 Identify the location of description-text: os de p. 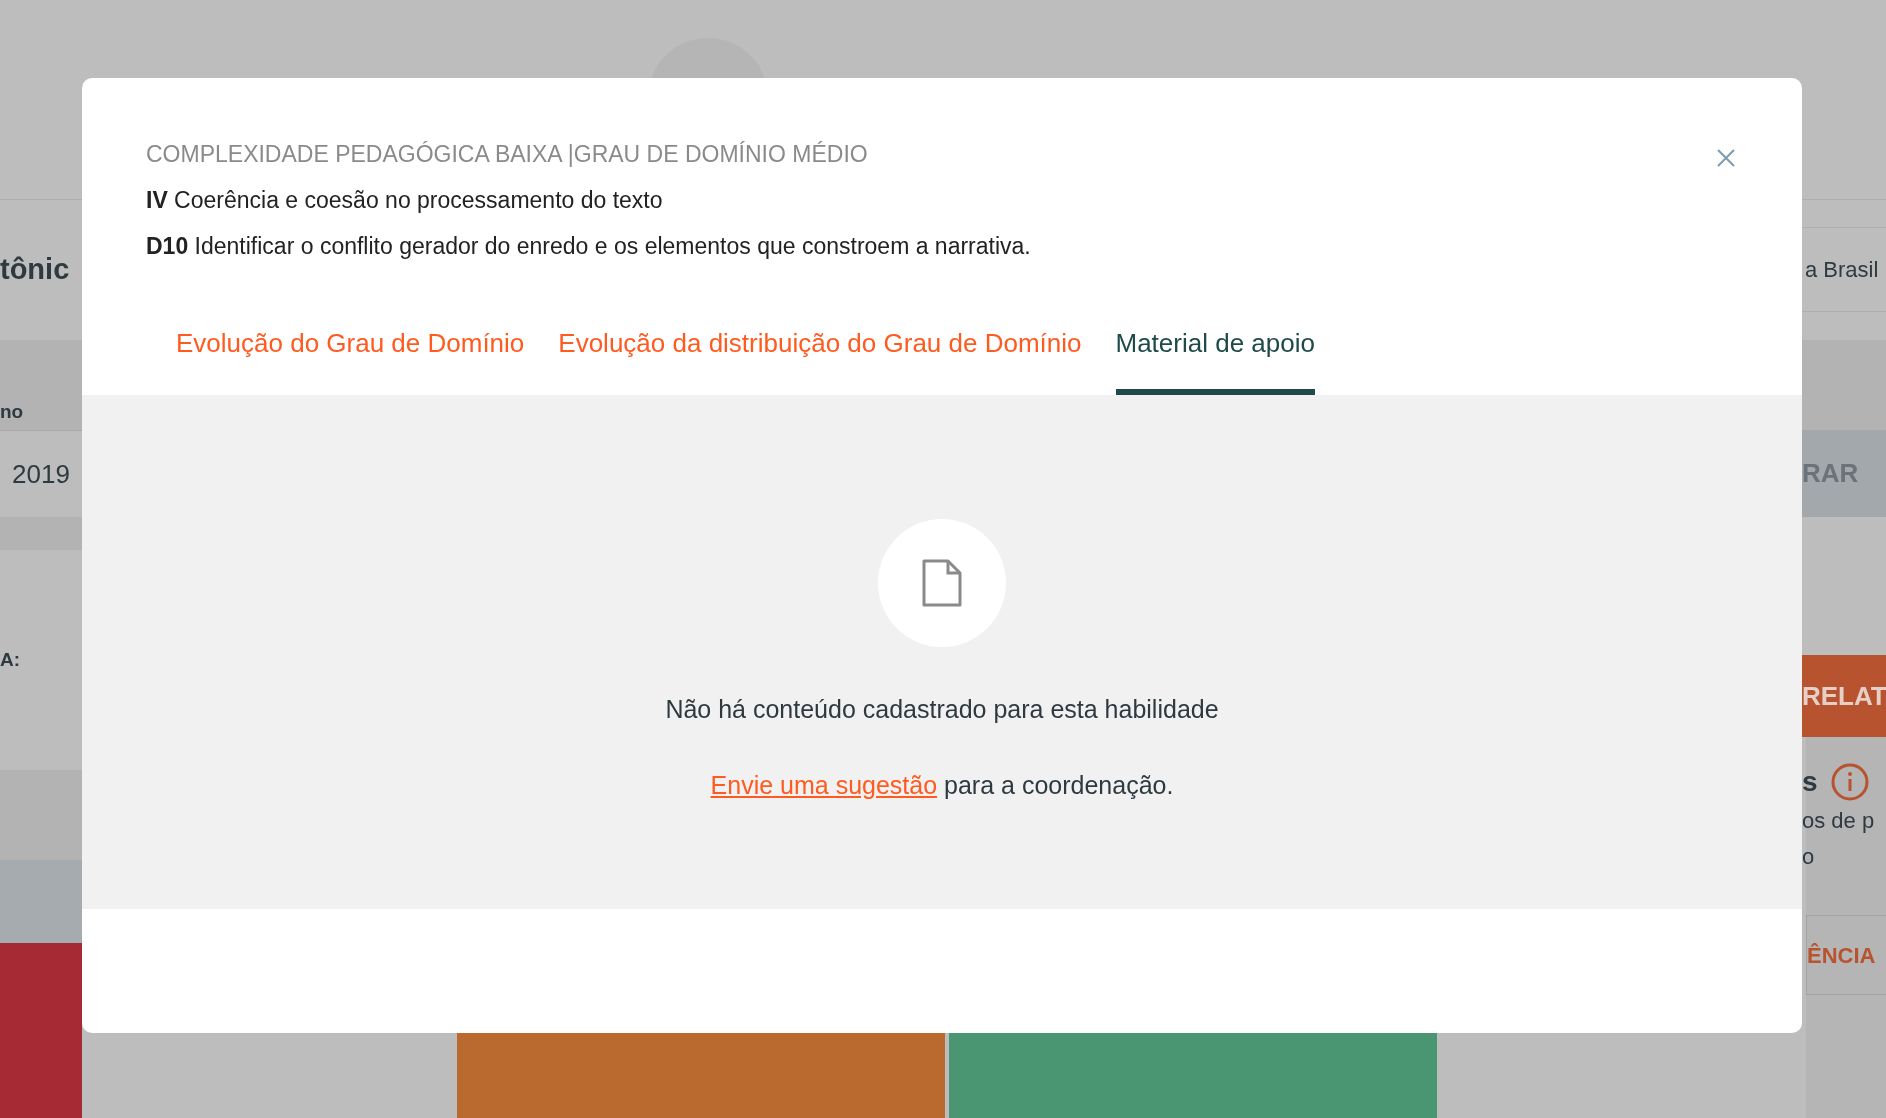
(1839, 821).